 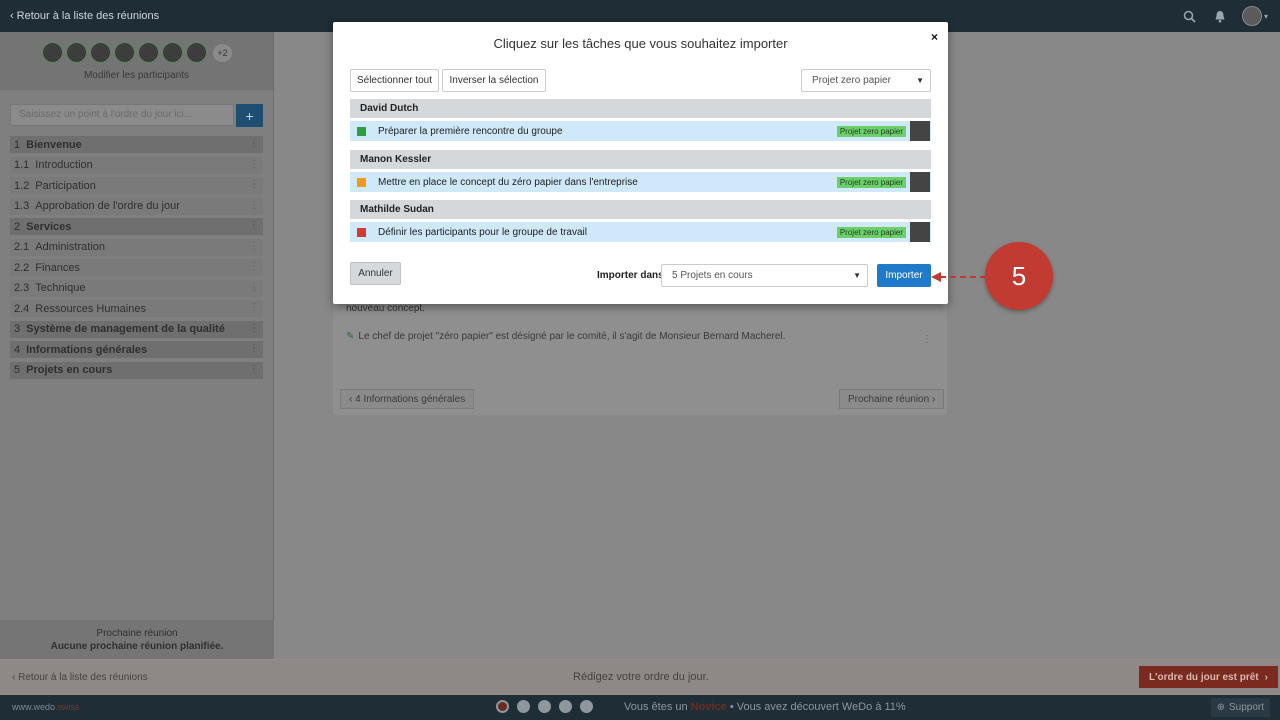 What do you see at coordinates (892, 399) in the screenshot?
I see `next-meeting-button: Prochaine réunion ›` at bounding box center [892, 399].